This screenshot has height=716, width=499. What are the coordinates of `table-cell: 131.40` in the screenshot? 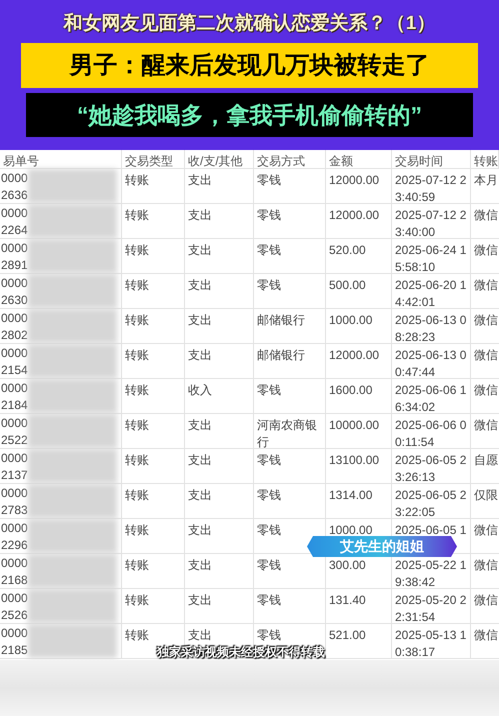 It's located at (359, 606).